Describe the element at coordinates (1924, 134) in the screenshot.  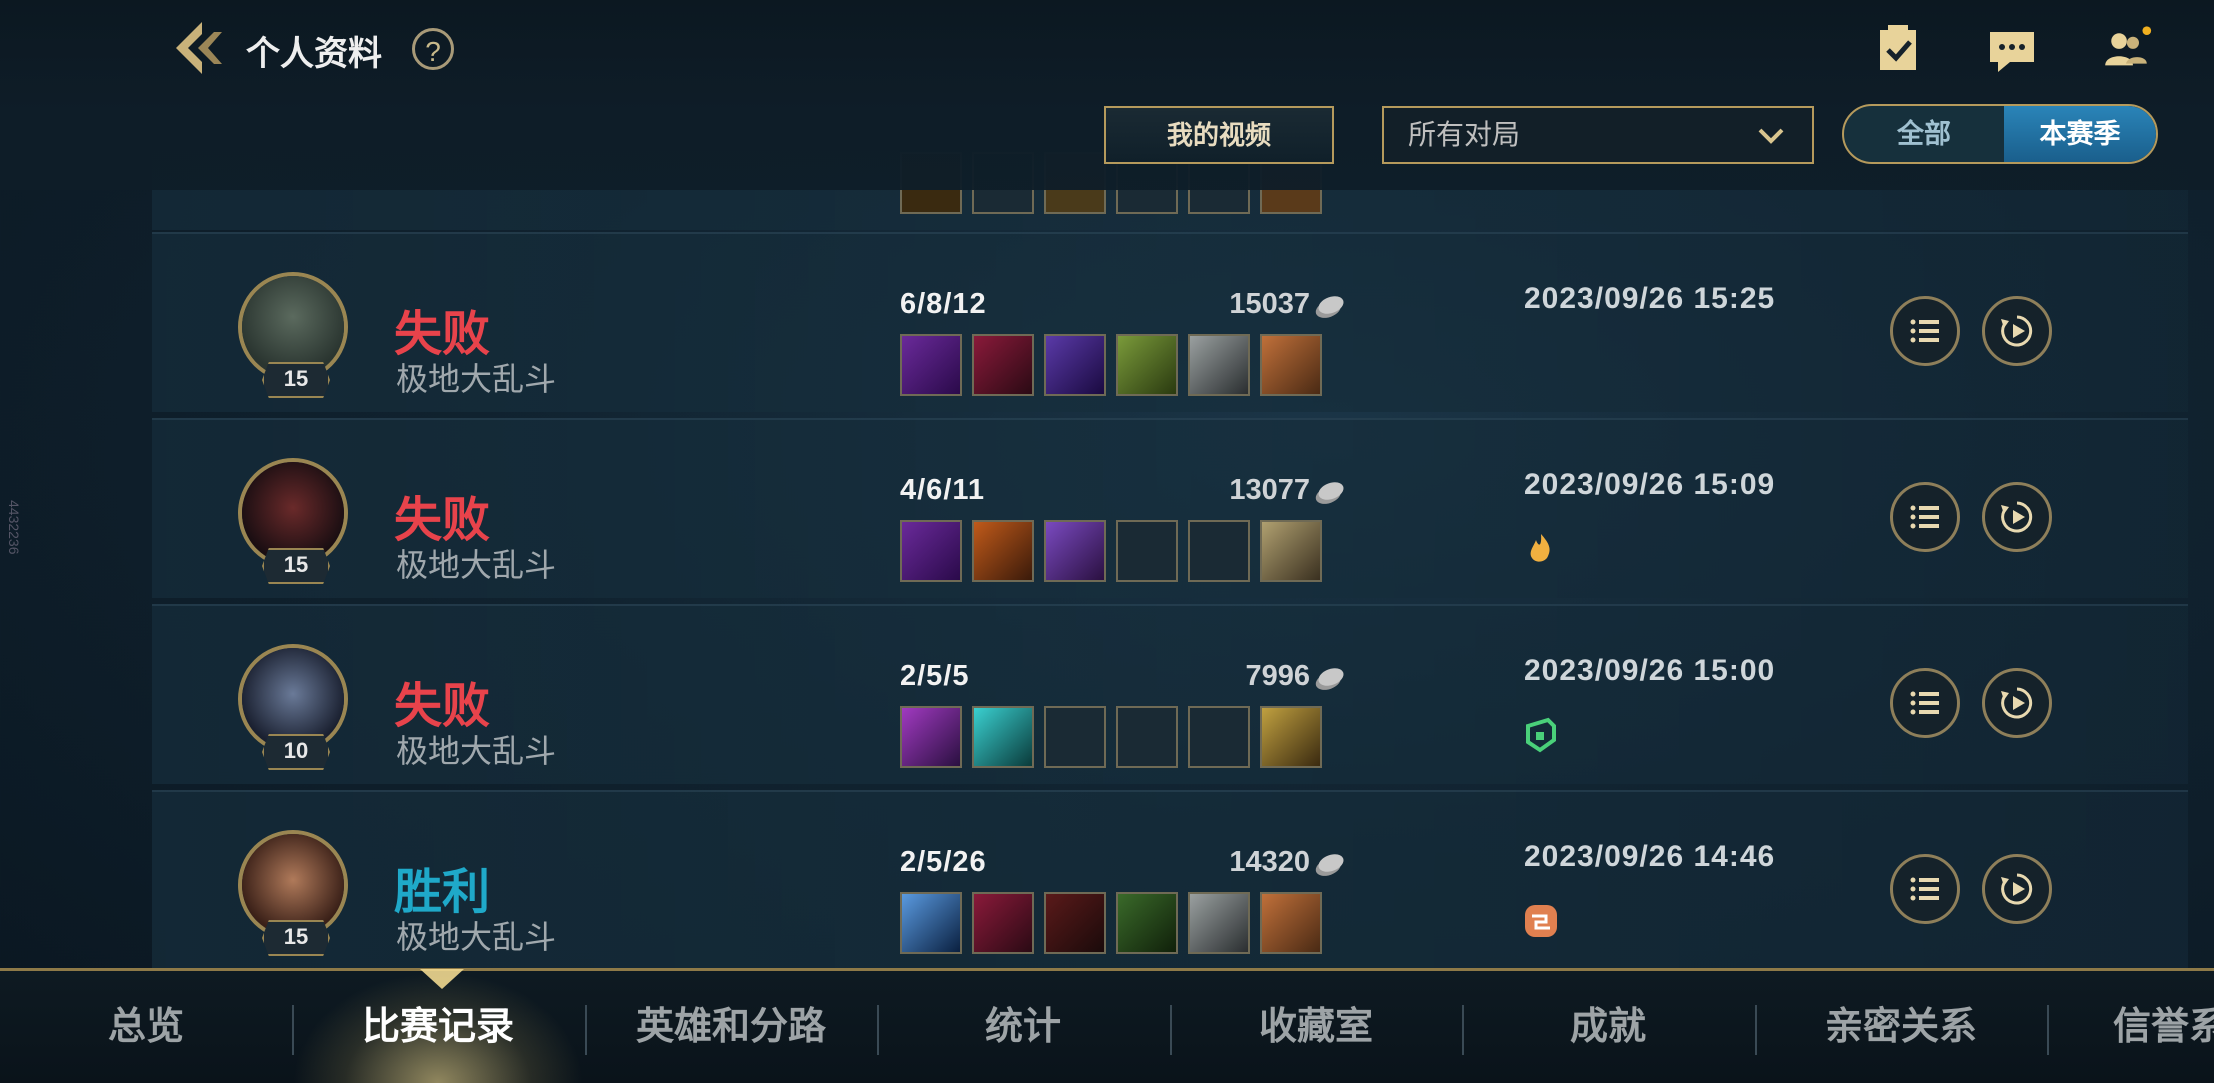
I see `toggle-all: 全部` at that location.